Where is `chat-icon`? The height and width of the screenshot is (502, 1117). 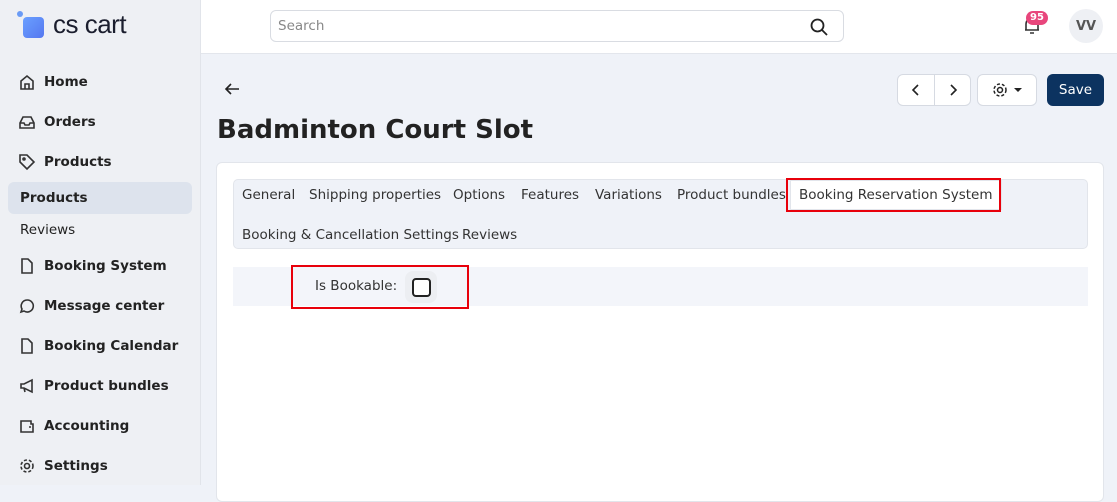 chat-icon is located at coordinates (27, 306).